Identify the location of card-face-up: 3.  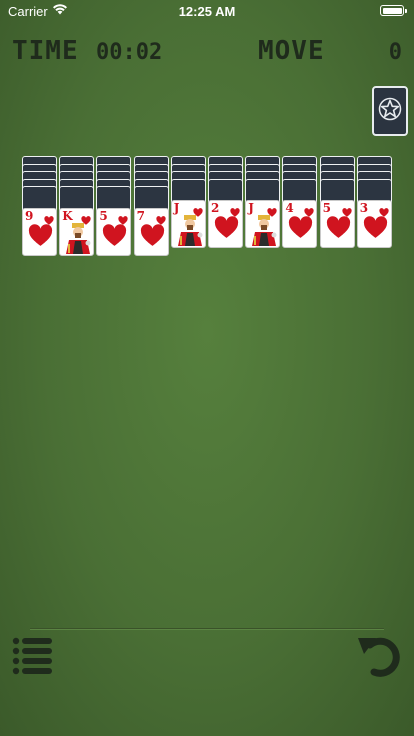
(374, 224).